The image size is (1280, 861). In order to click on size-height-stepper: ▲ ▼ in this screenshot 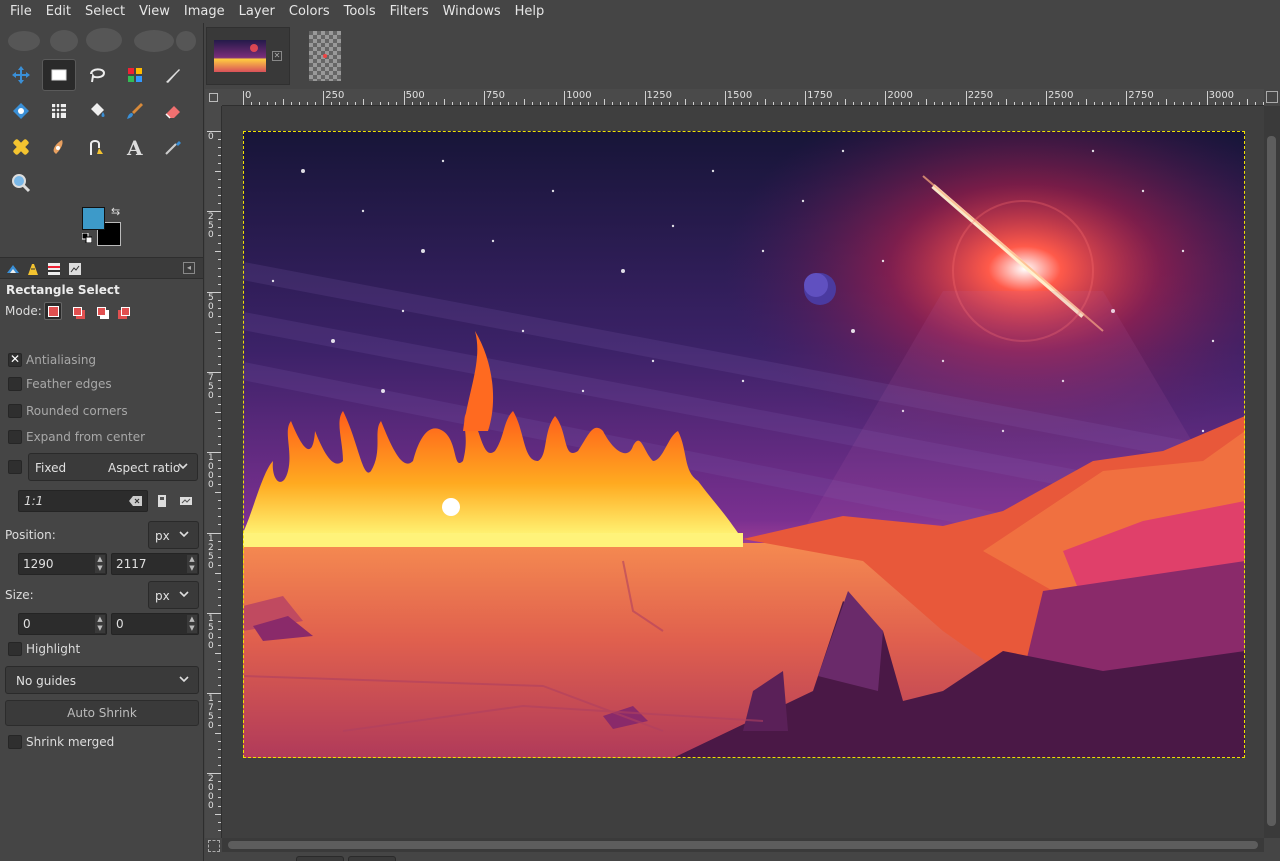, I will do `click(192, 624)`.